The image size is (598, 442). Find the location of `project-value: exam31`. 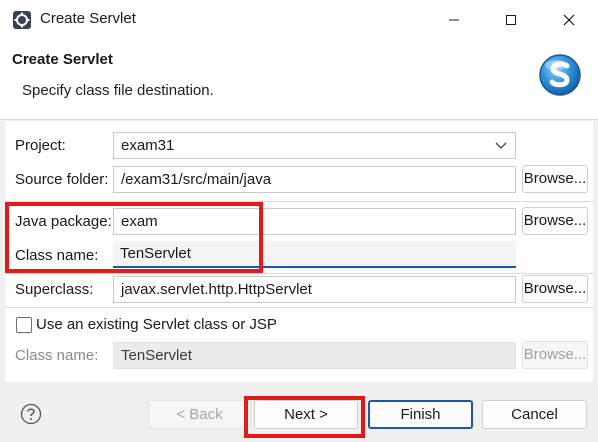

project-value: exam31 is located at coordinates (148, 145).